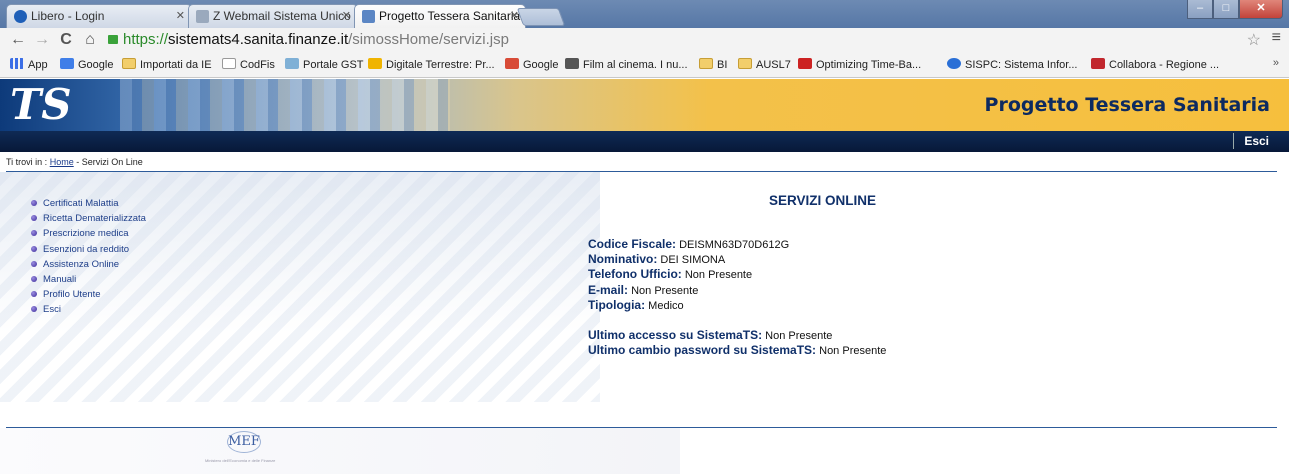 The width and height of the screenshot is (1289, 474). What do you see at coordinates (17, 63) in the screenshot?
I see `apps-icon` at bounding box center [17, 63].